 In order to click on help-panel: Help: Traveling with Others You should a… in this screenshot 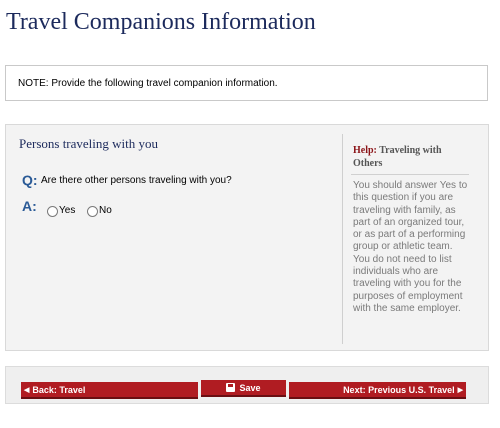, I will do `click(407, 239)`.